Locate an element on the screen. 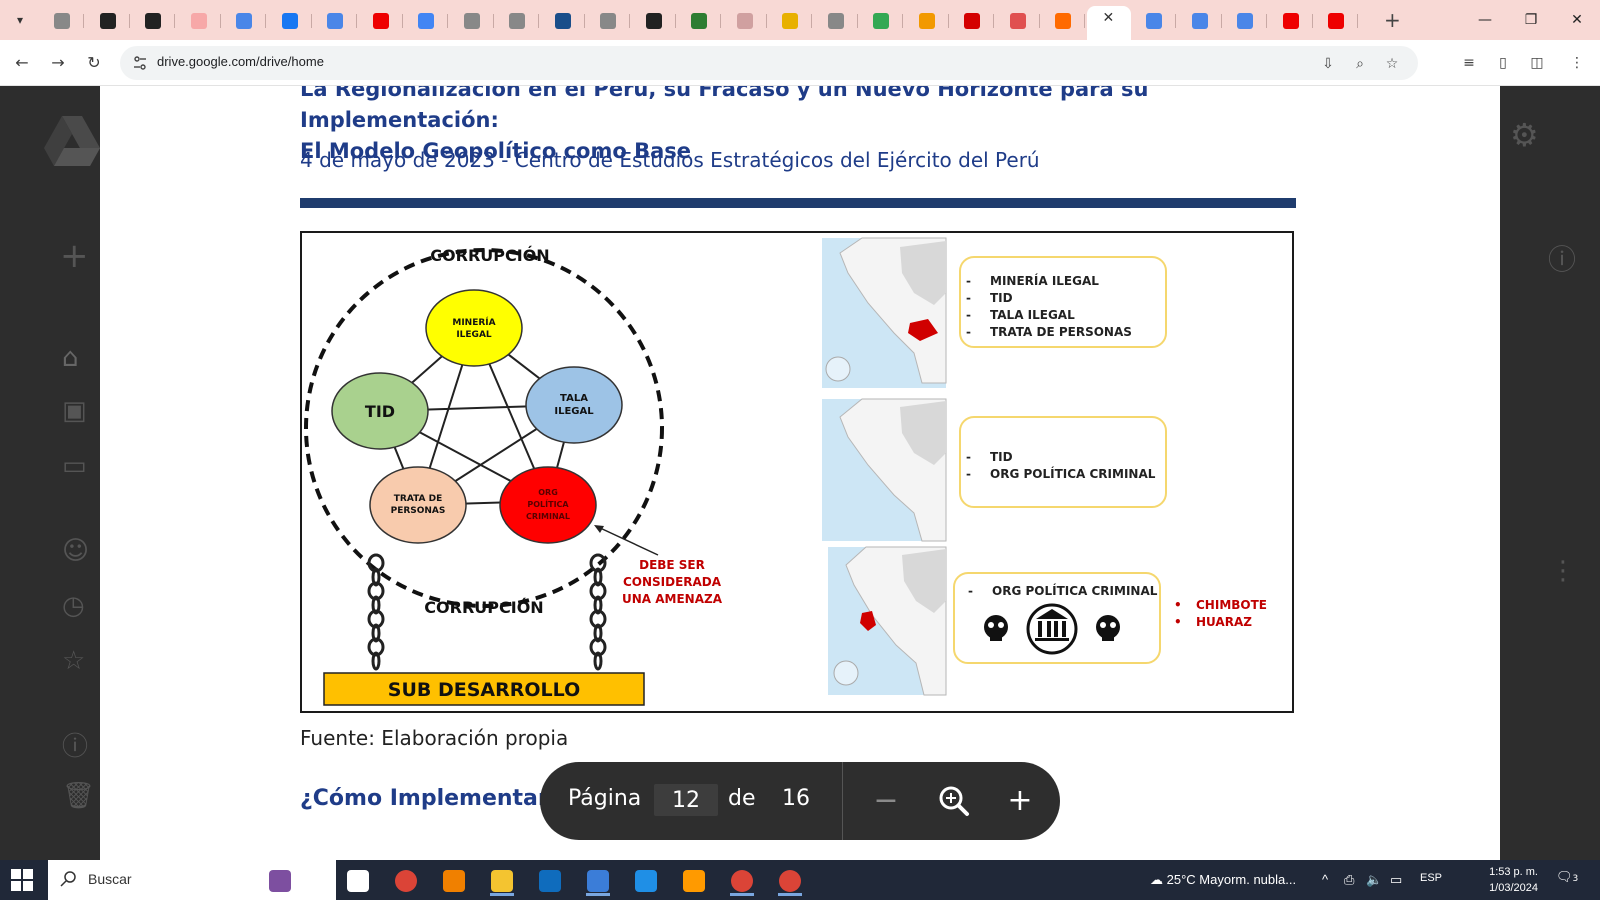 This screenshot has height=900, width=1600. new-plus-icon: + is located at coordinates (74, 256).